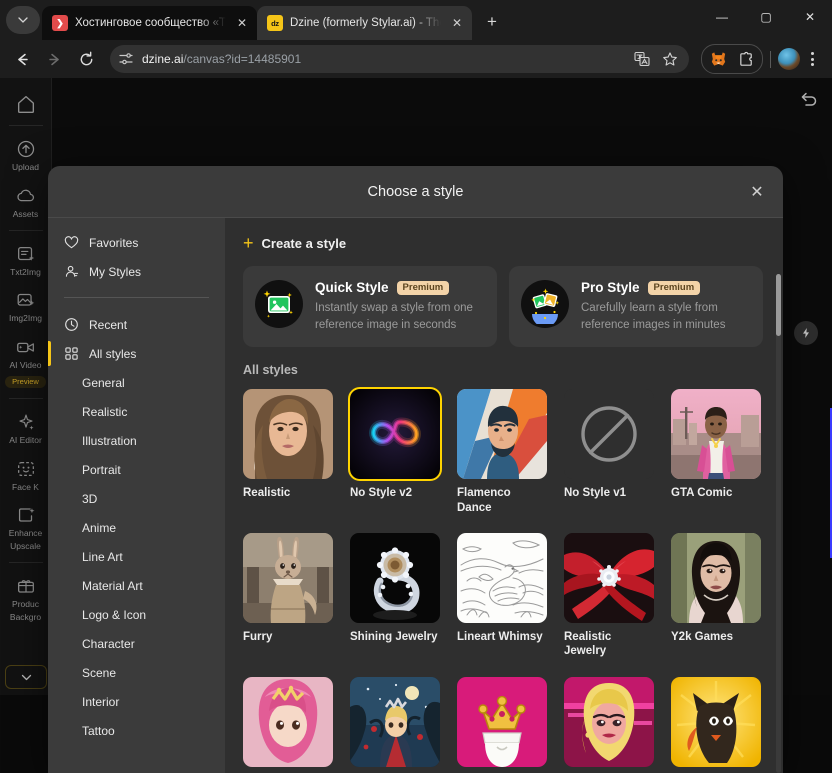 The height and width of the screenshot is (773, 832). Describe the element at coordinates (609, 596) in the screenshot. I see `style-card-realistic-jewelry: Realistic Jewelry` at that location.